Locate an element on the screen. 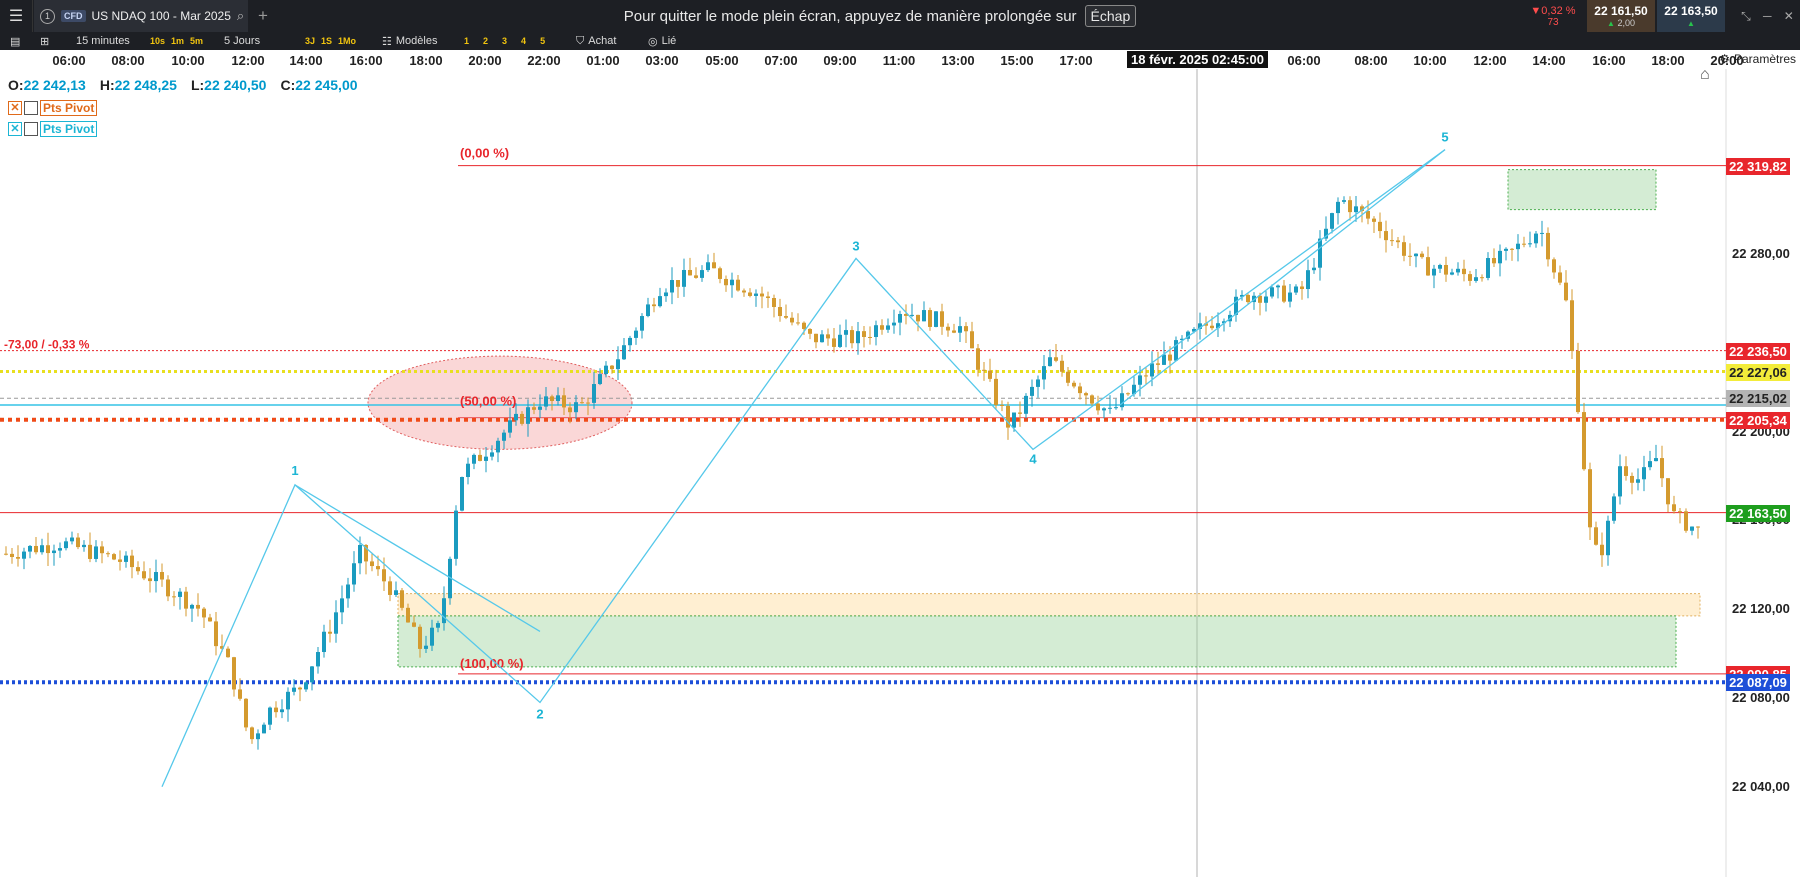  window-controls: ⤡ ─ ✕ is located at coordinates (1767, 16).